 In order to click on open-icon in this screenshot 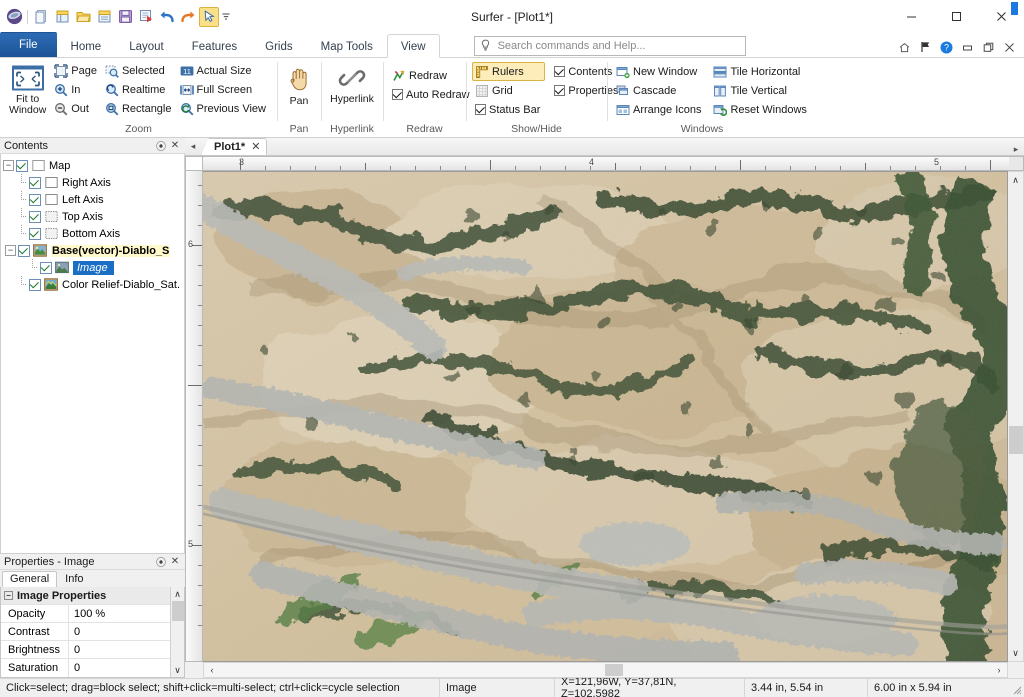, I will do `click(83, 17)`.